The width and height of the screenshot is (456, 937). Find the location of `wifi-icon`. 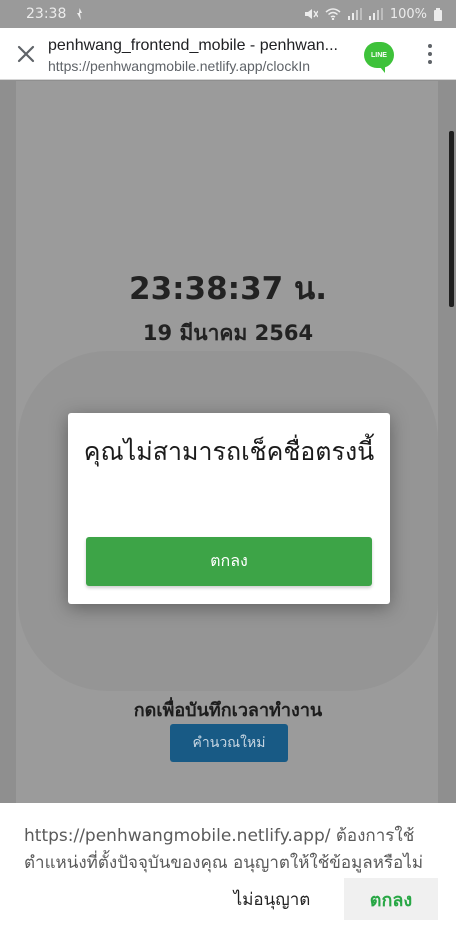

wifi-icon is located at coordinates (333, 14).